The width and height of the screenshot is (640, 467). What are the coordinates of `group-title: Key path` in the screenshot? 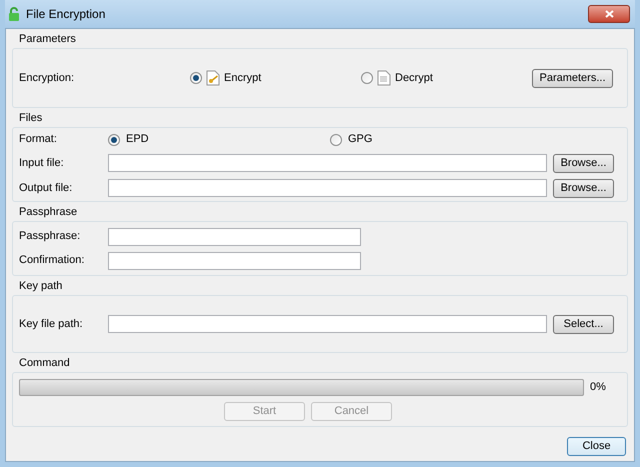 It's located at (41, 286).